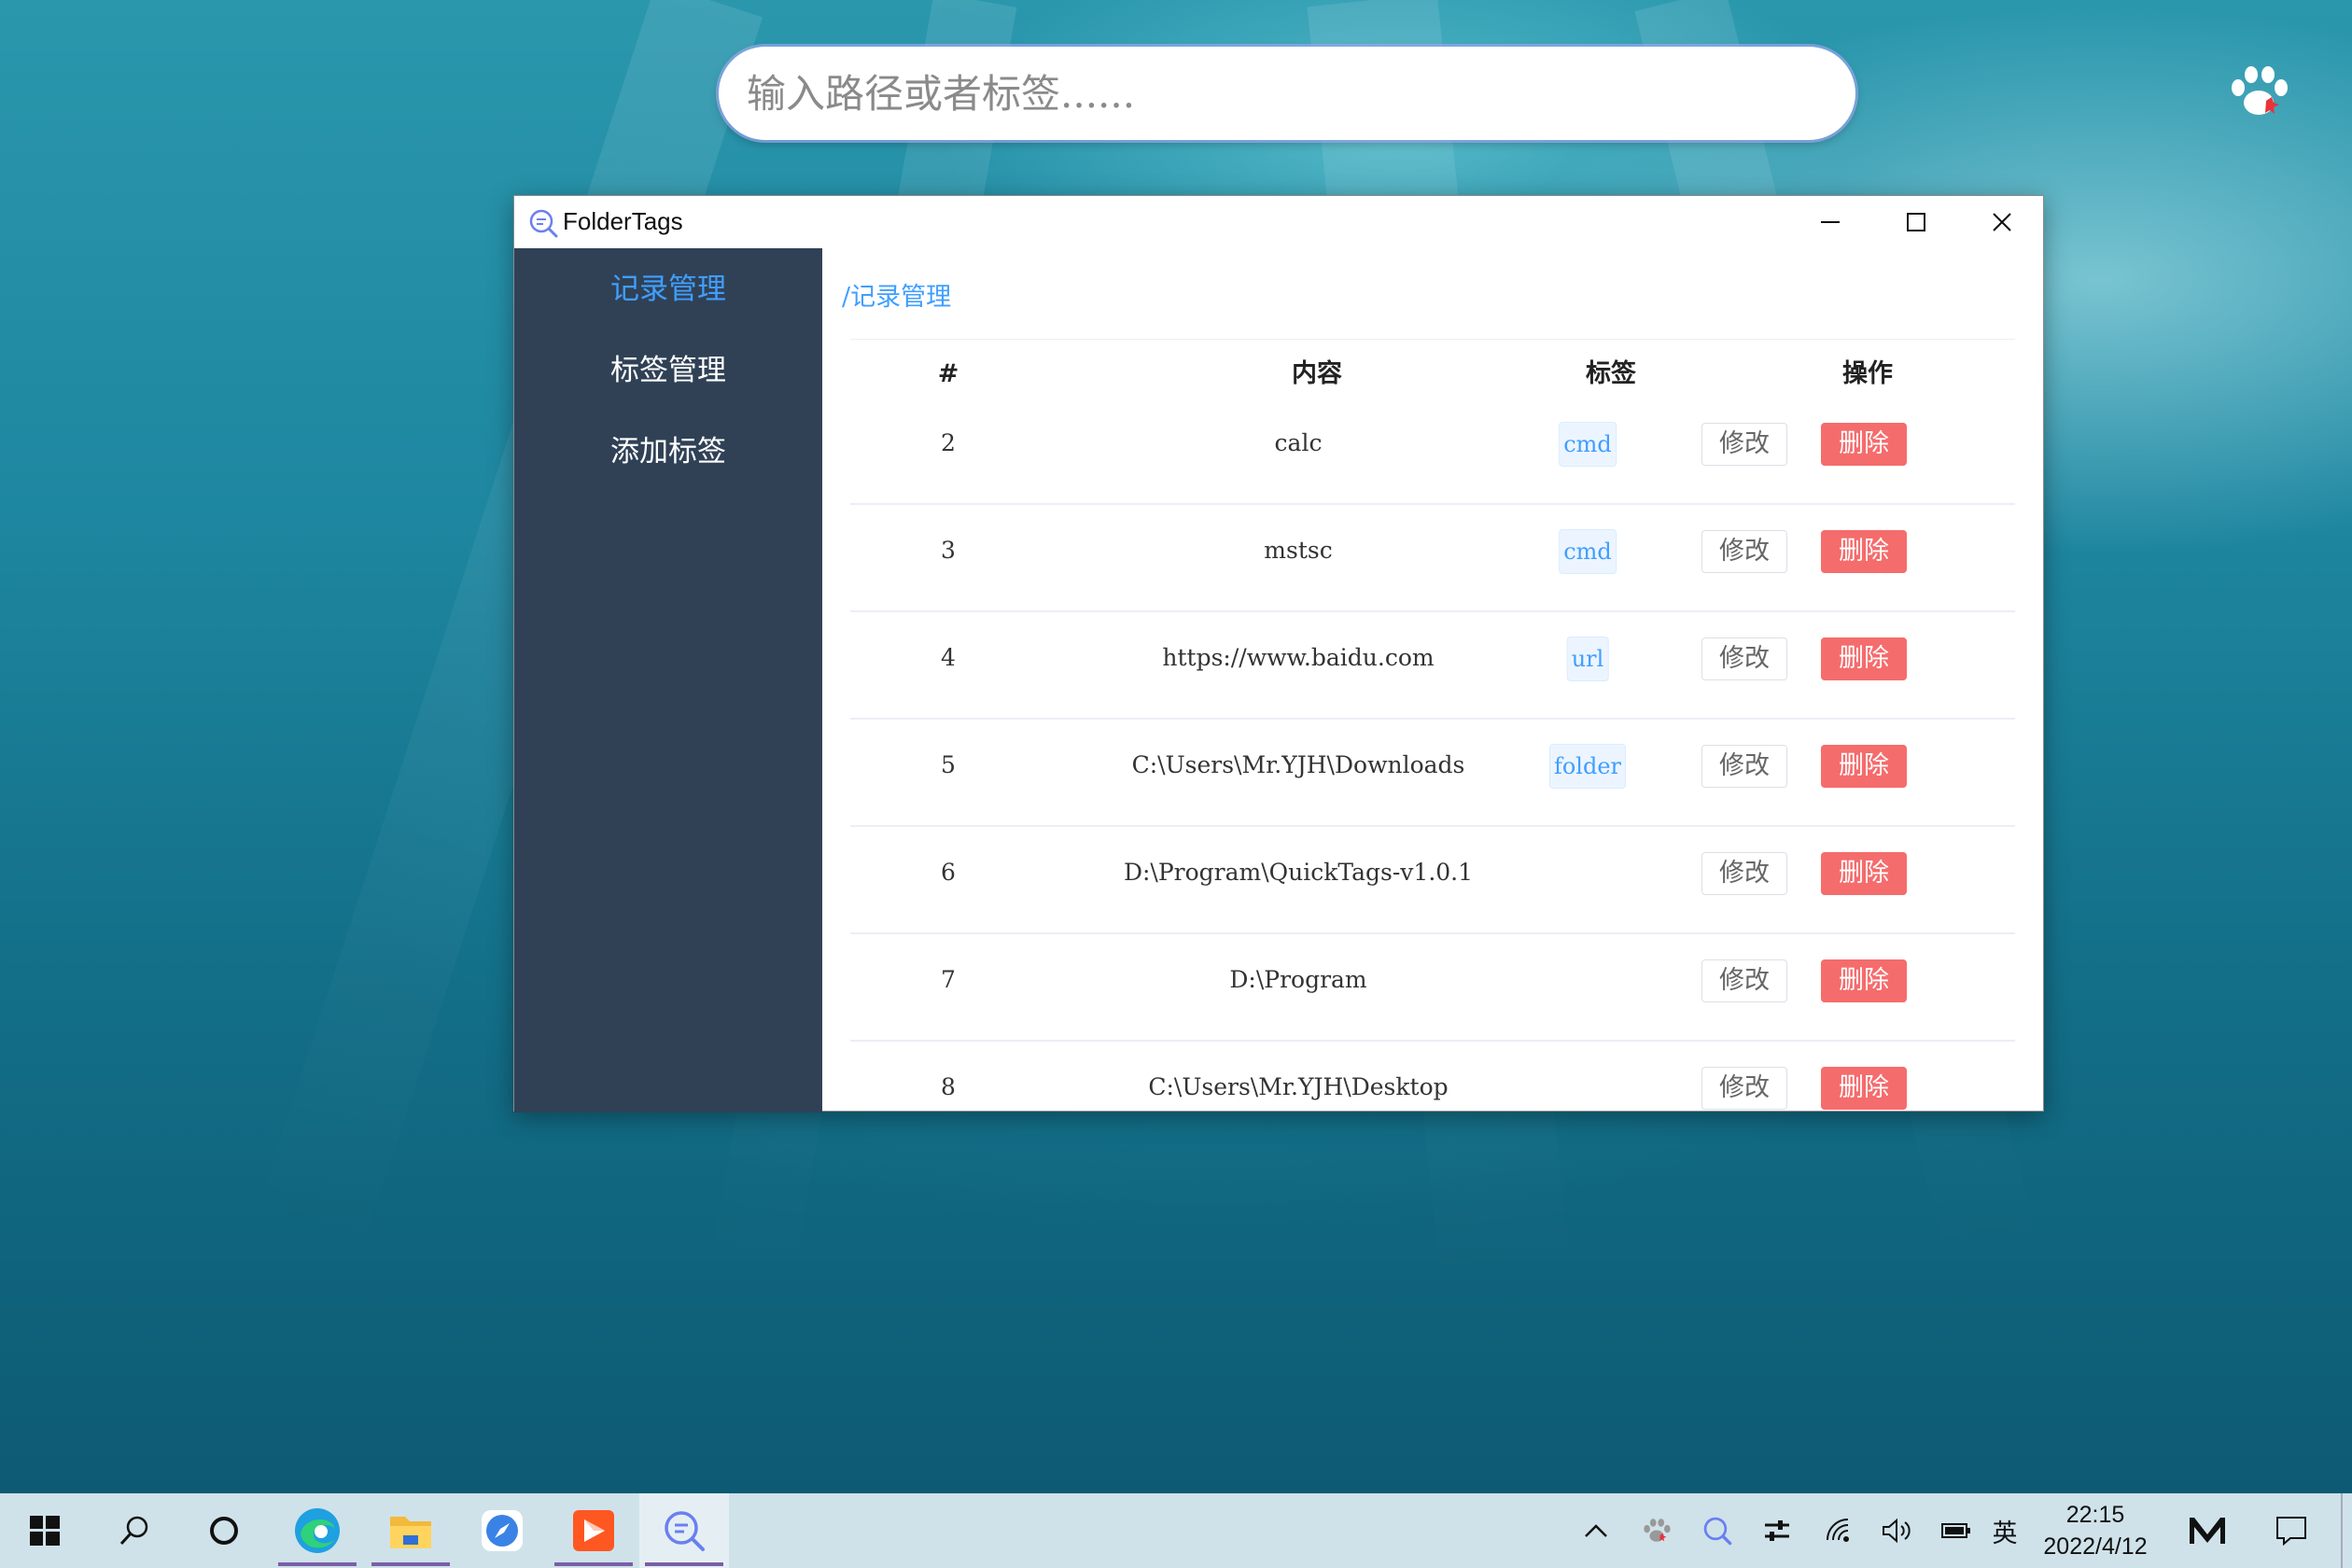 This screenshot has height=1568, width=2352. Describe the element at coordinates (1298, 764) in the screenshot. I see `cell-content: C:\Users\Mr.YJH\Downloads` at that location.